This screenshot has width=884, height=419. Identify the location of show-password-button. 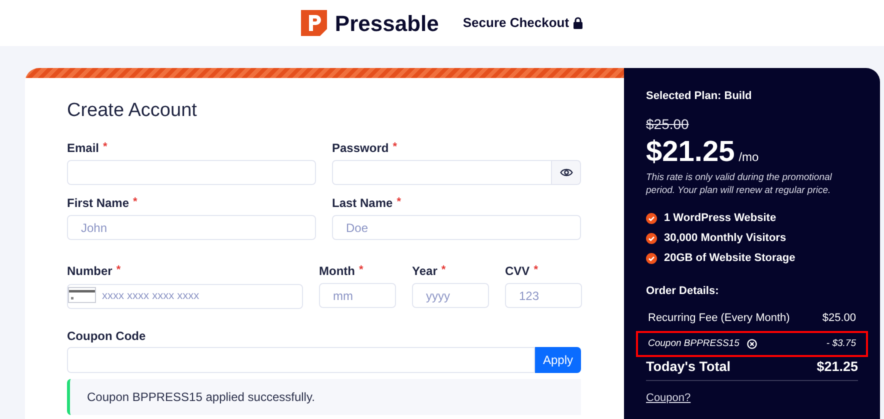
(566, 172).